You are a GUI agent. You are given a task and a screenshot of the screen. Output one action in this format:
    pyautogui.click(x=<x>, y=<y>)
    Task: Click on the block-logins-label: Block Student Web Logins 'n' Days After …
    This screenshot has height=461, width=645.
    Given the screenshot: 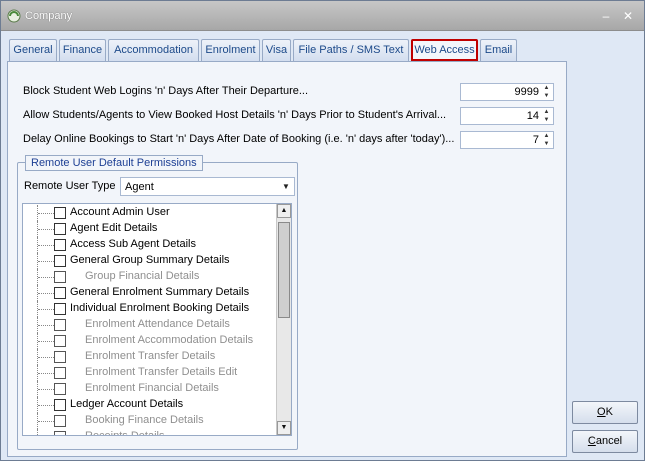 What is the action you would take?
    pyautogui.click(x=166, y=91)
    